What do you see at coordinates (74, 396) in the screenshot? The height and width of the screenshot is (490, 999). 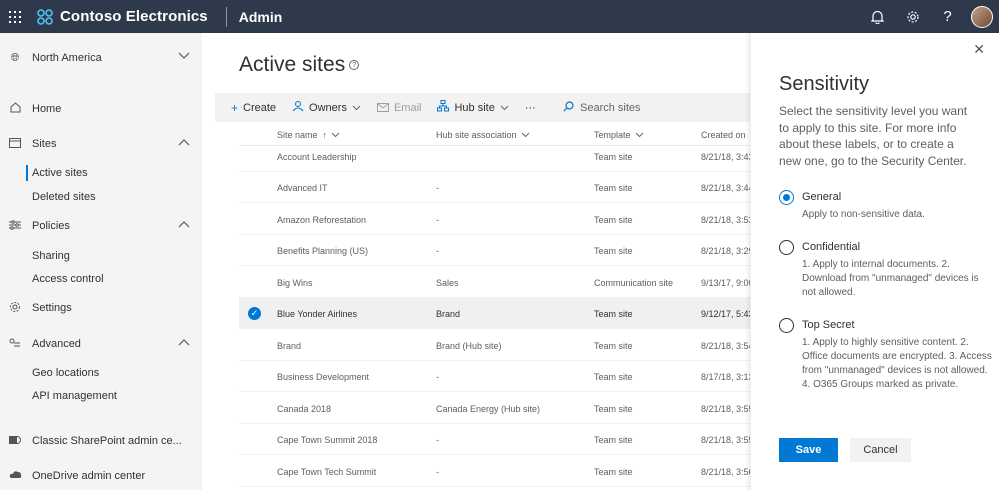 I see `sidebar-item-api-management: API management` at bounding box center [74, 396].